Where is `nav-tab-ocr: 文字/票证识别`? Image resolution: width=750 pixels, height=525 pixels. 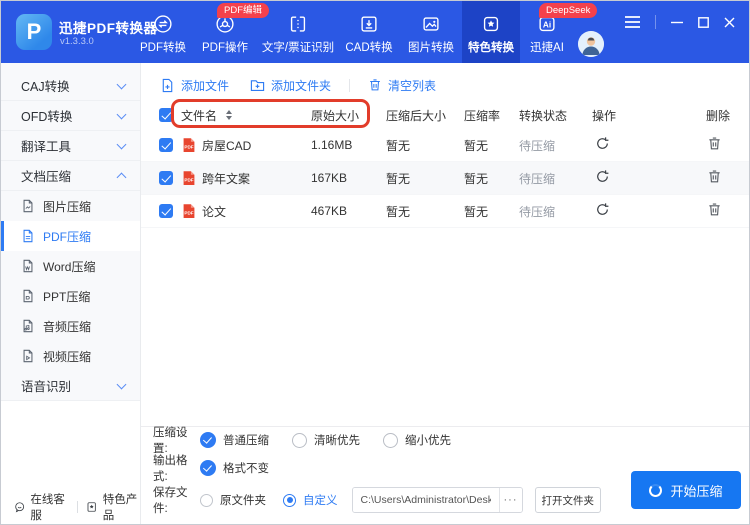
nav-tab-ocr: 文字/票证识别 is located at coordinates (298, 32).